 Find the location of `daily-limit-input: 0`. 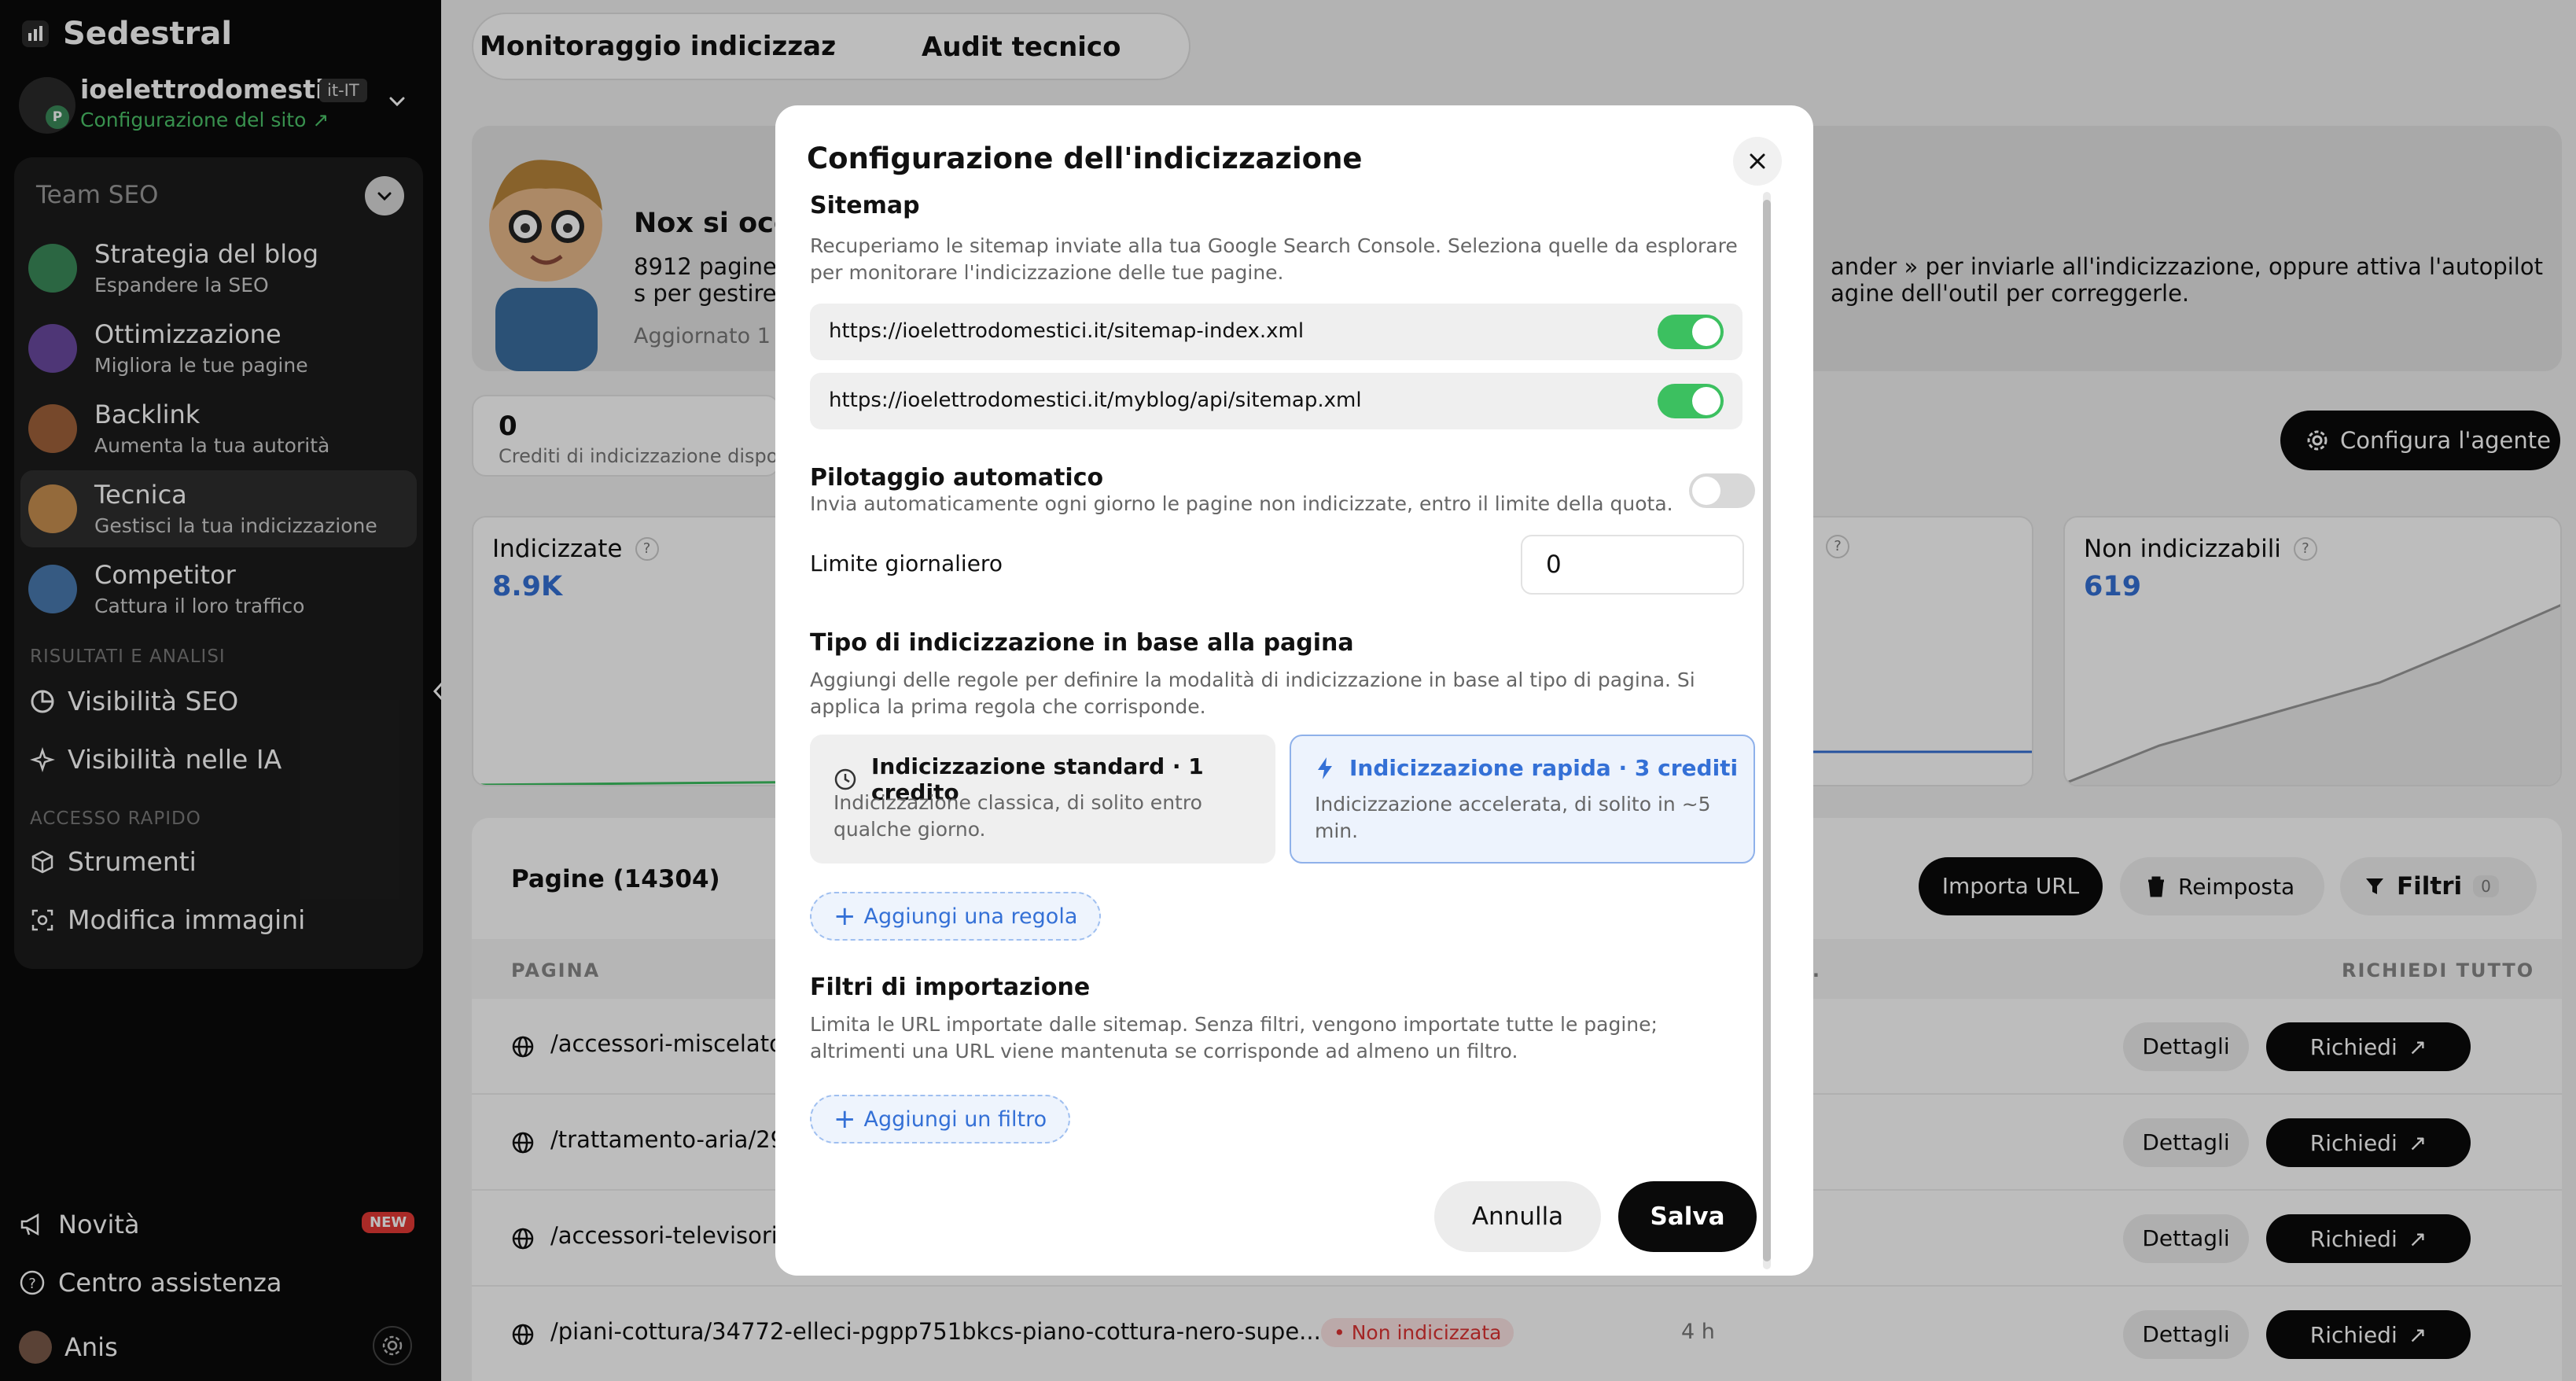

daily-limit-input: 0 is located at coordinates (1633, 565).